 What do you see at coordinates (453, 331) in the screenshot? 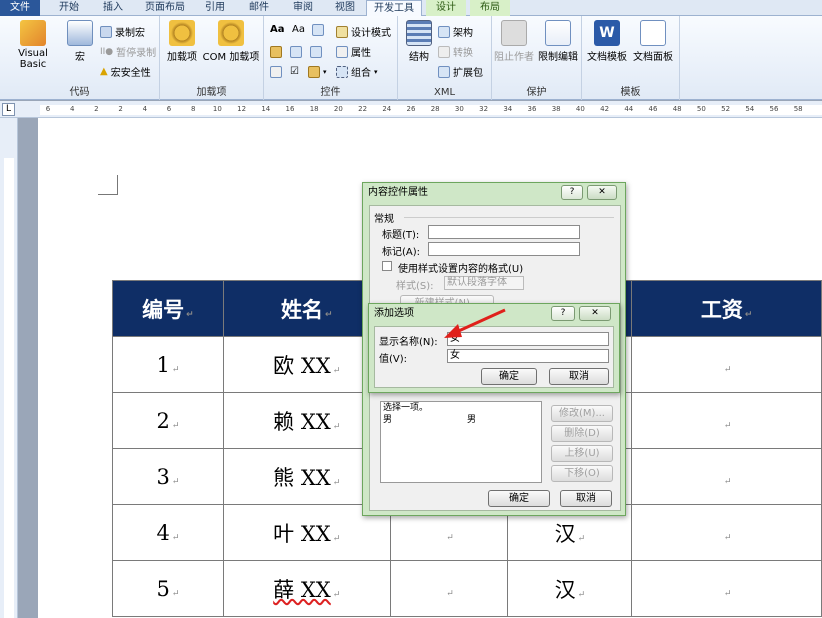
I see `arrow-head` at bounding box center [453, 331].